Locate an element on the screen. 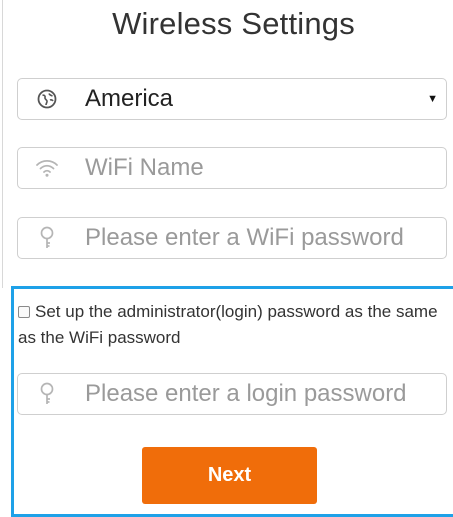 This screenshot has width=453, height=517. same-password-checkbox is located at coordinates (24, 312).